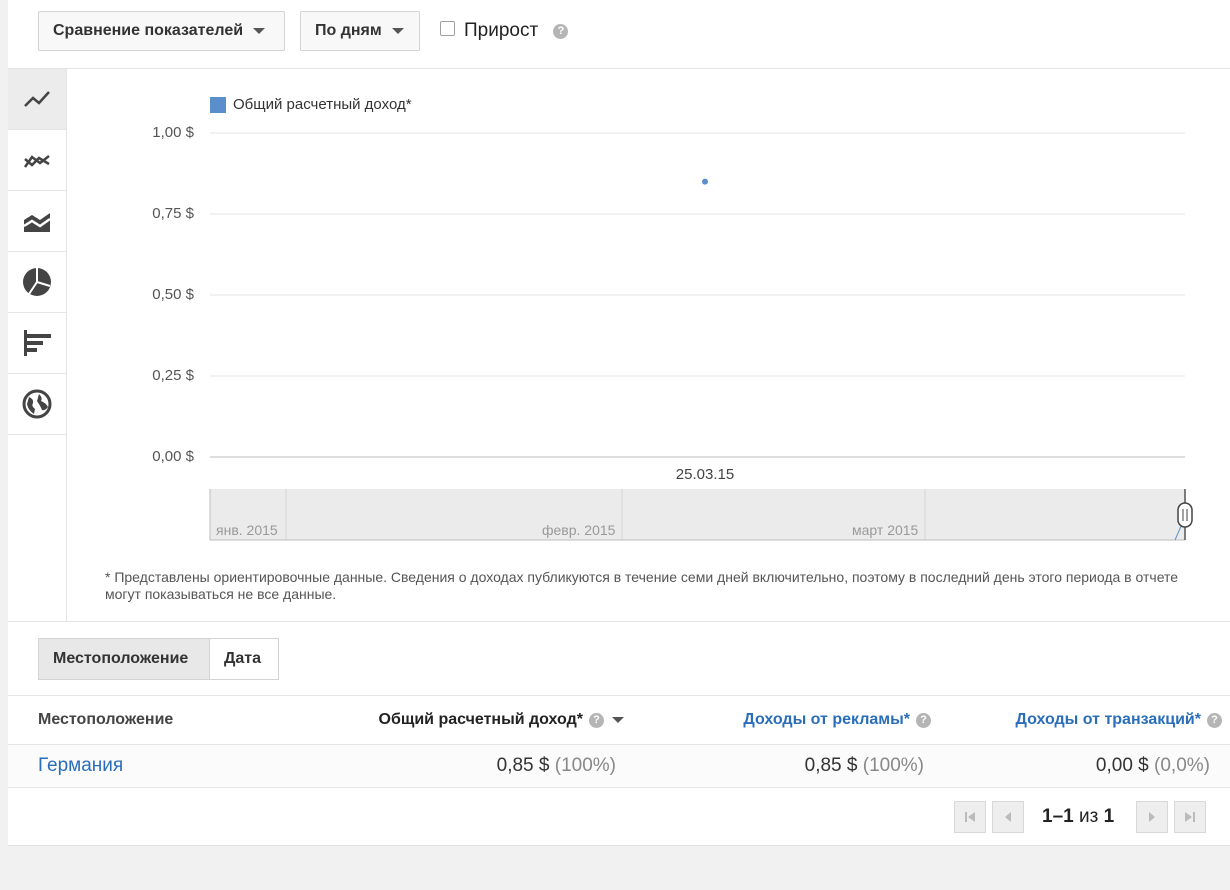 This screenshot has width=1230, height=890. I want to click on pagination-of: из, so click(1088, 816).